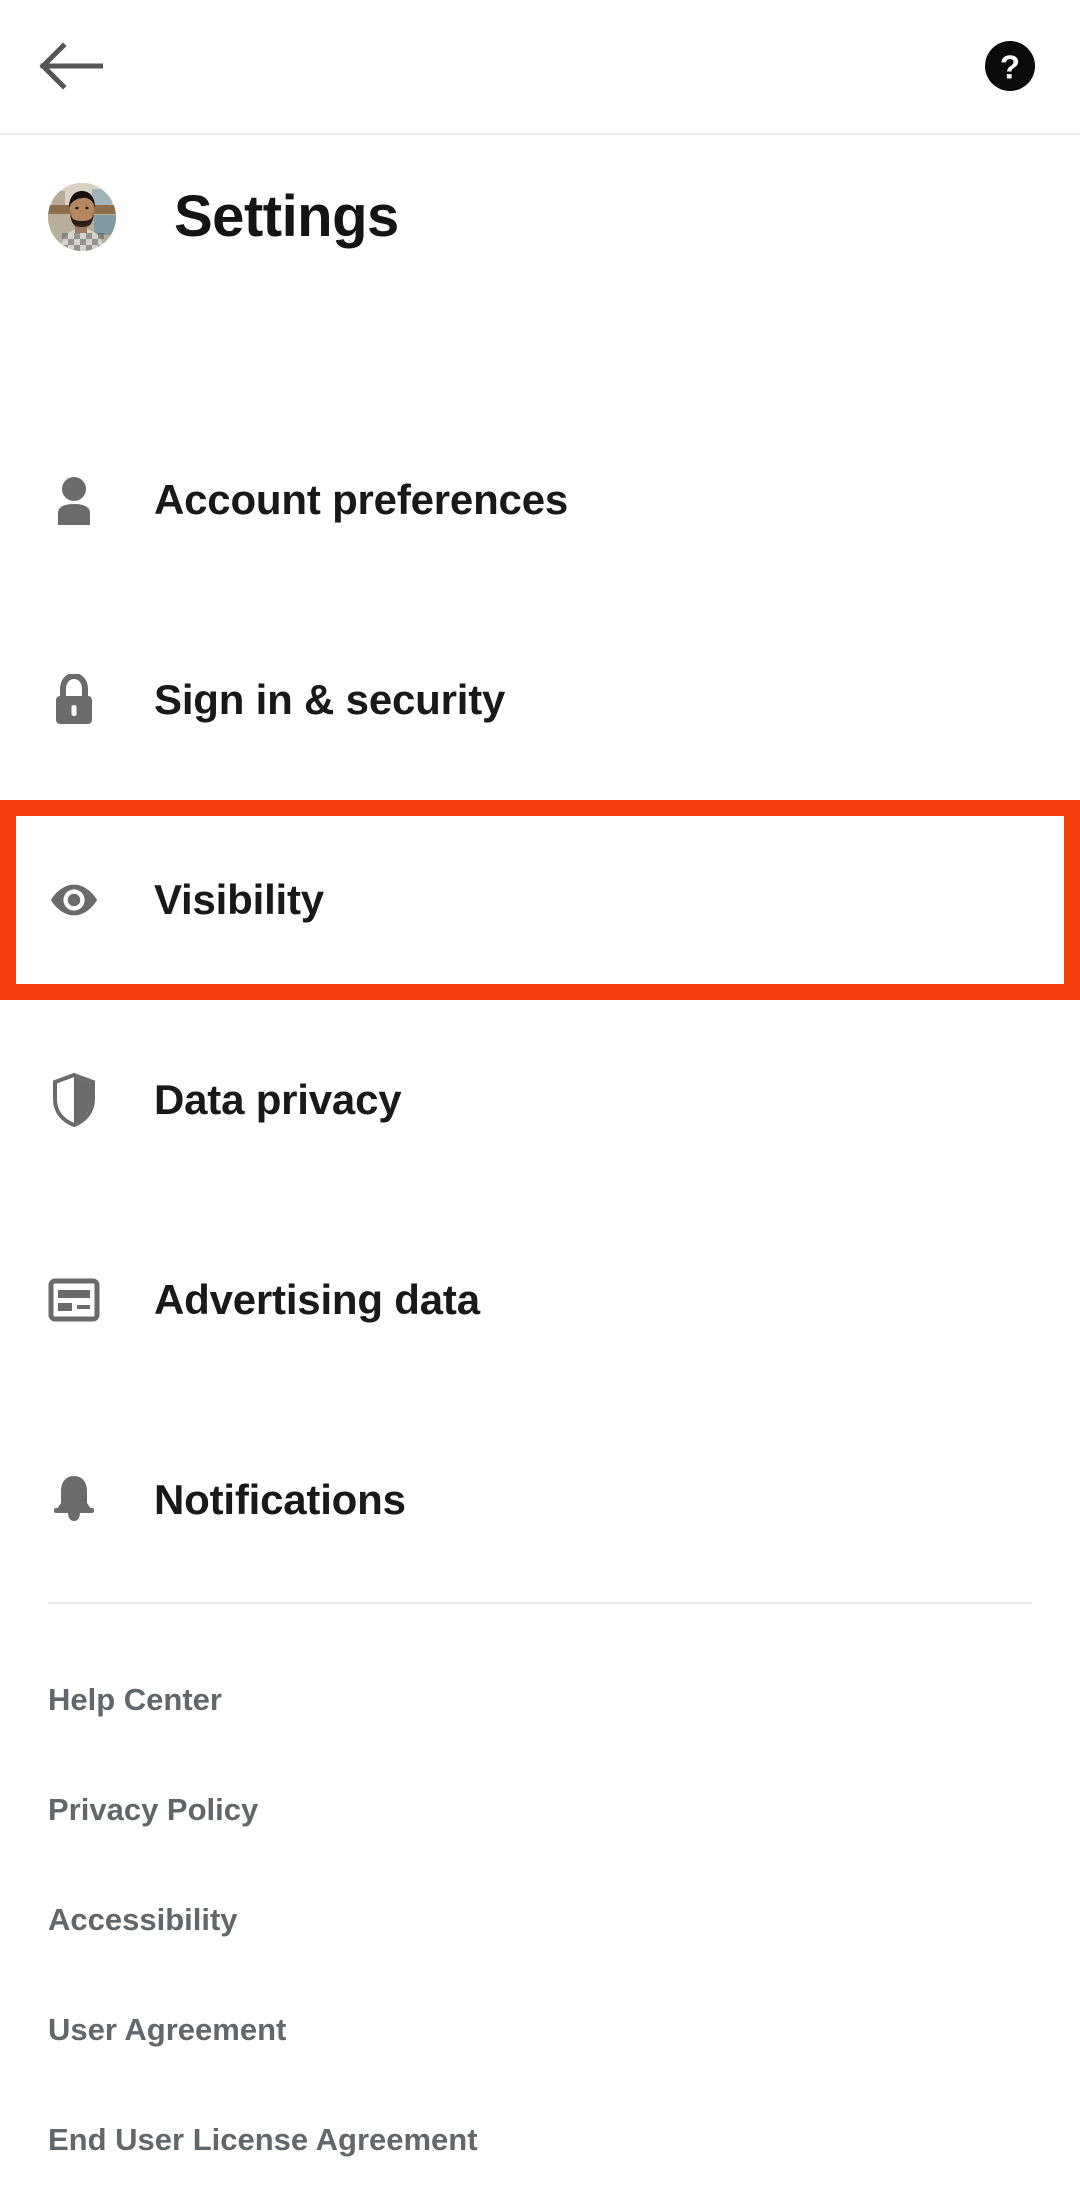  What do you see at coordinates (317, 1299) in the screenshot?
I see `menu-item-label: Advertising data` at bounding box center [317, 1299].